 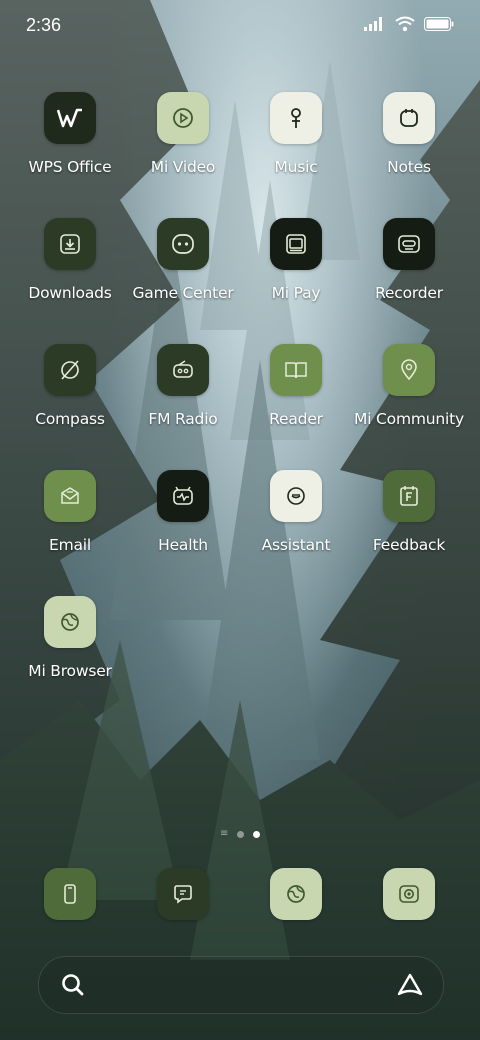 What do you see at coordinates (296, 118) in the screenshot?
I see `music-note-icon` at bounding box center [296, 118].